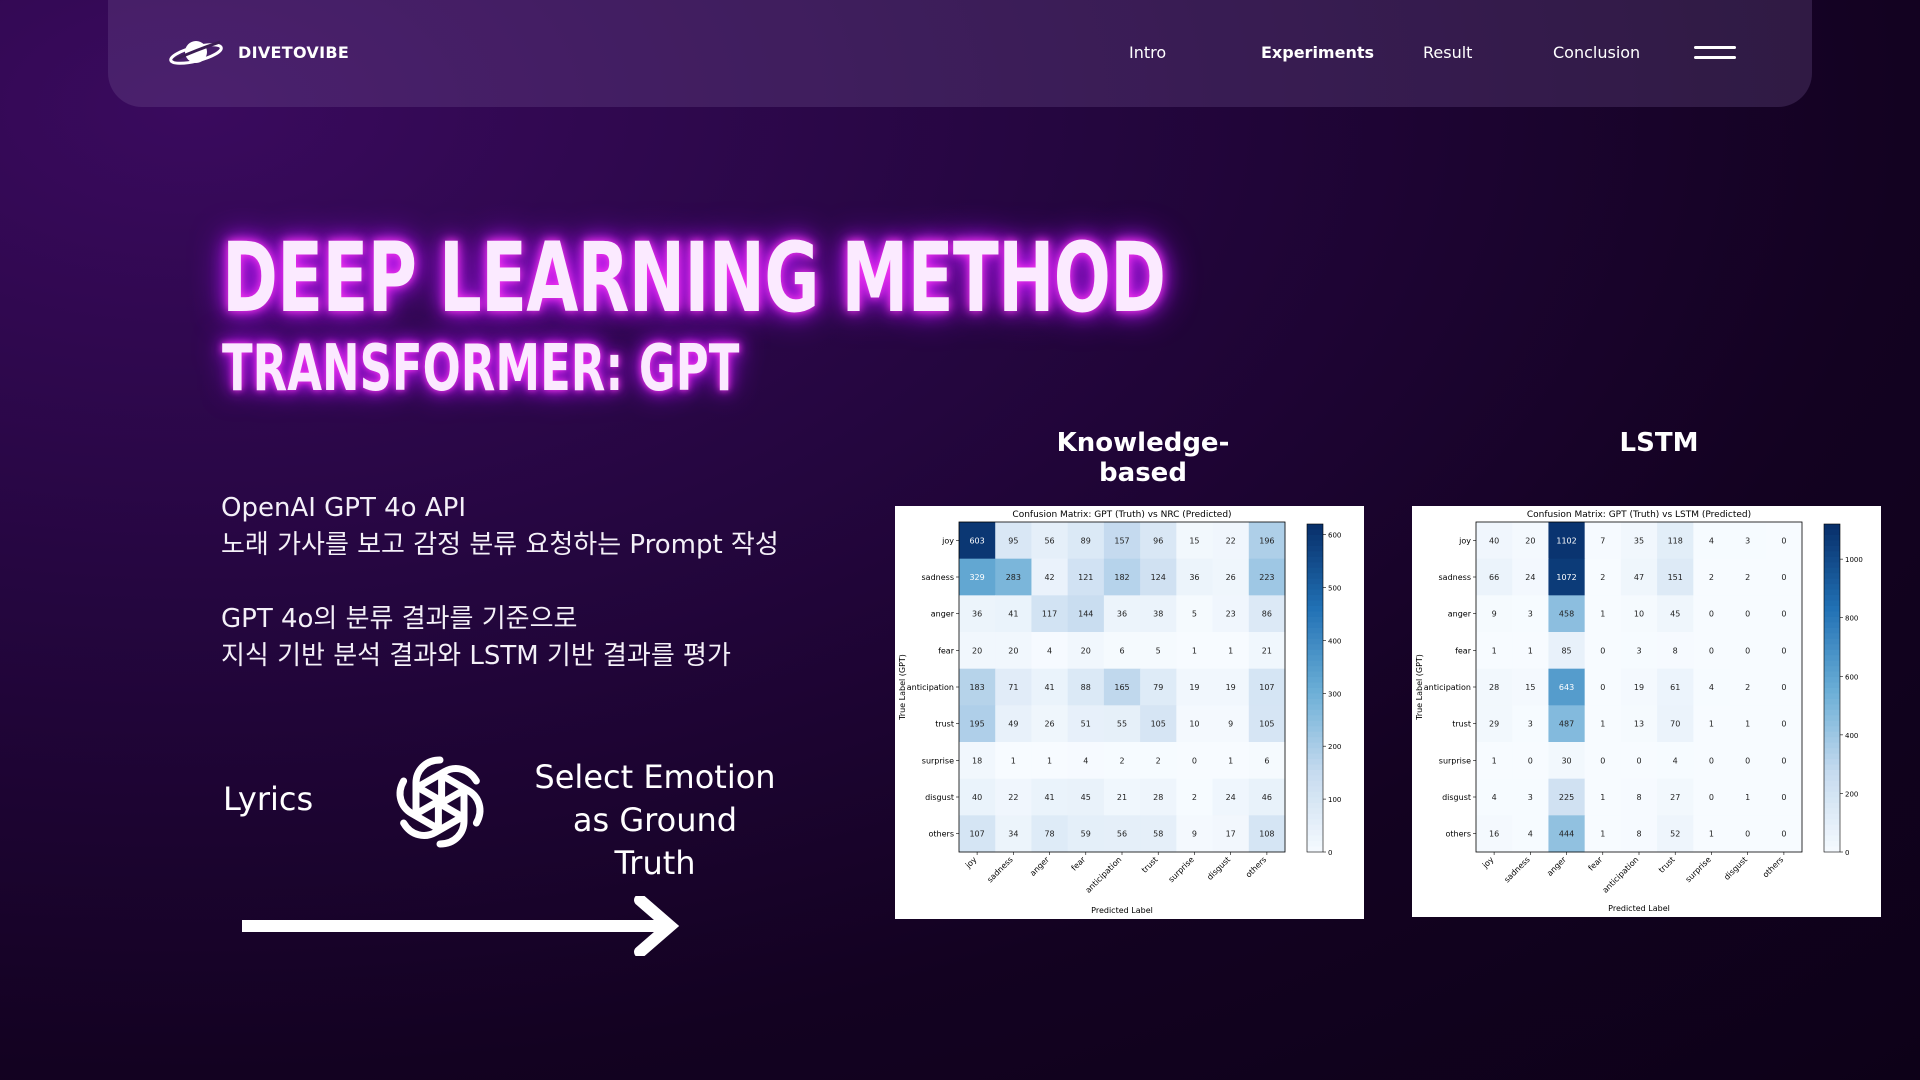  Describe the element at coordinates (1675, 614) in the screenshot. I see `cell-value-label: 45` at that location.